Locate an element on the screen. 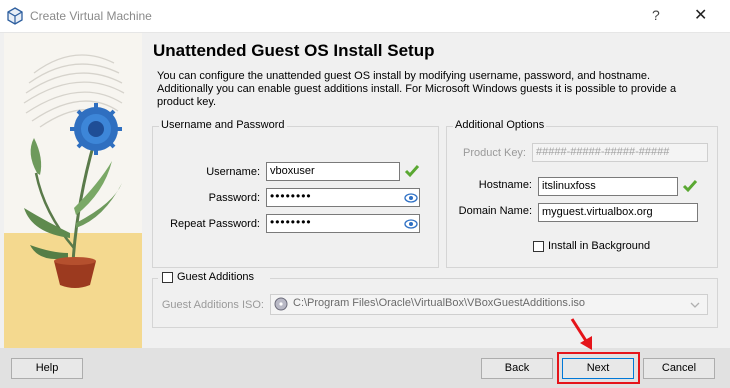 The width and height of the screenshot is (730, 388). hostname-input: itslinuxfoss is located at coordinates (608, 186).